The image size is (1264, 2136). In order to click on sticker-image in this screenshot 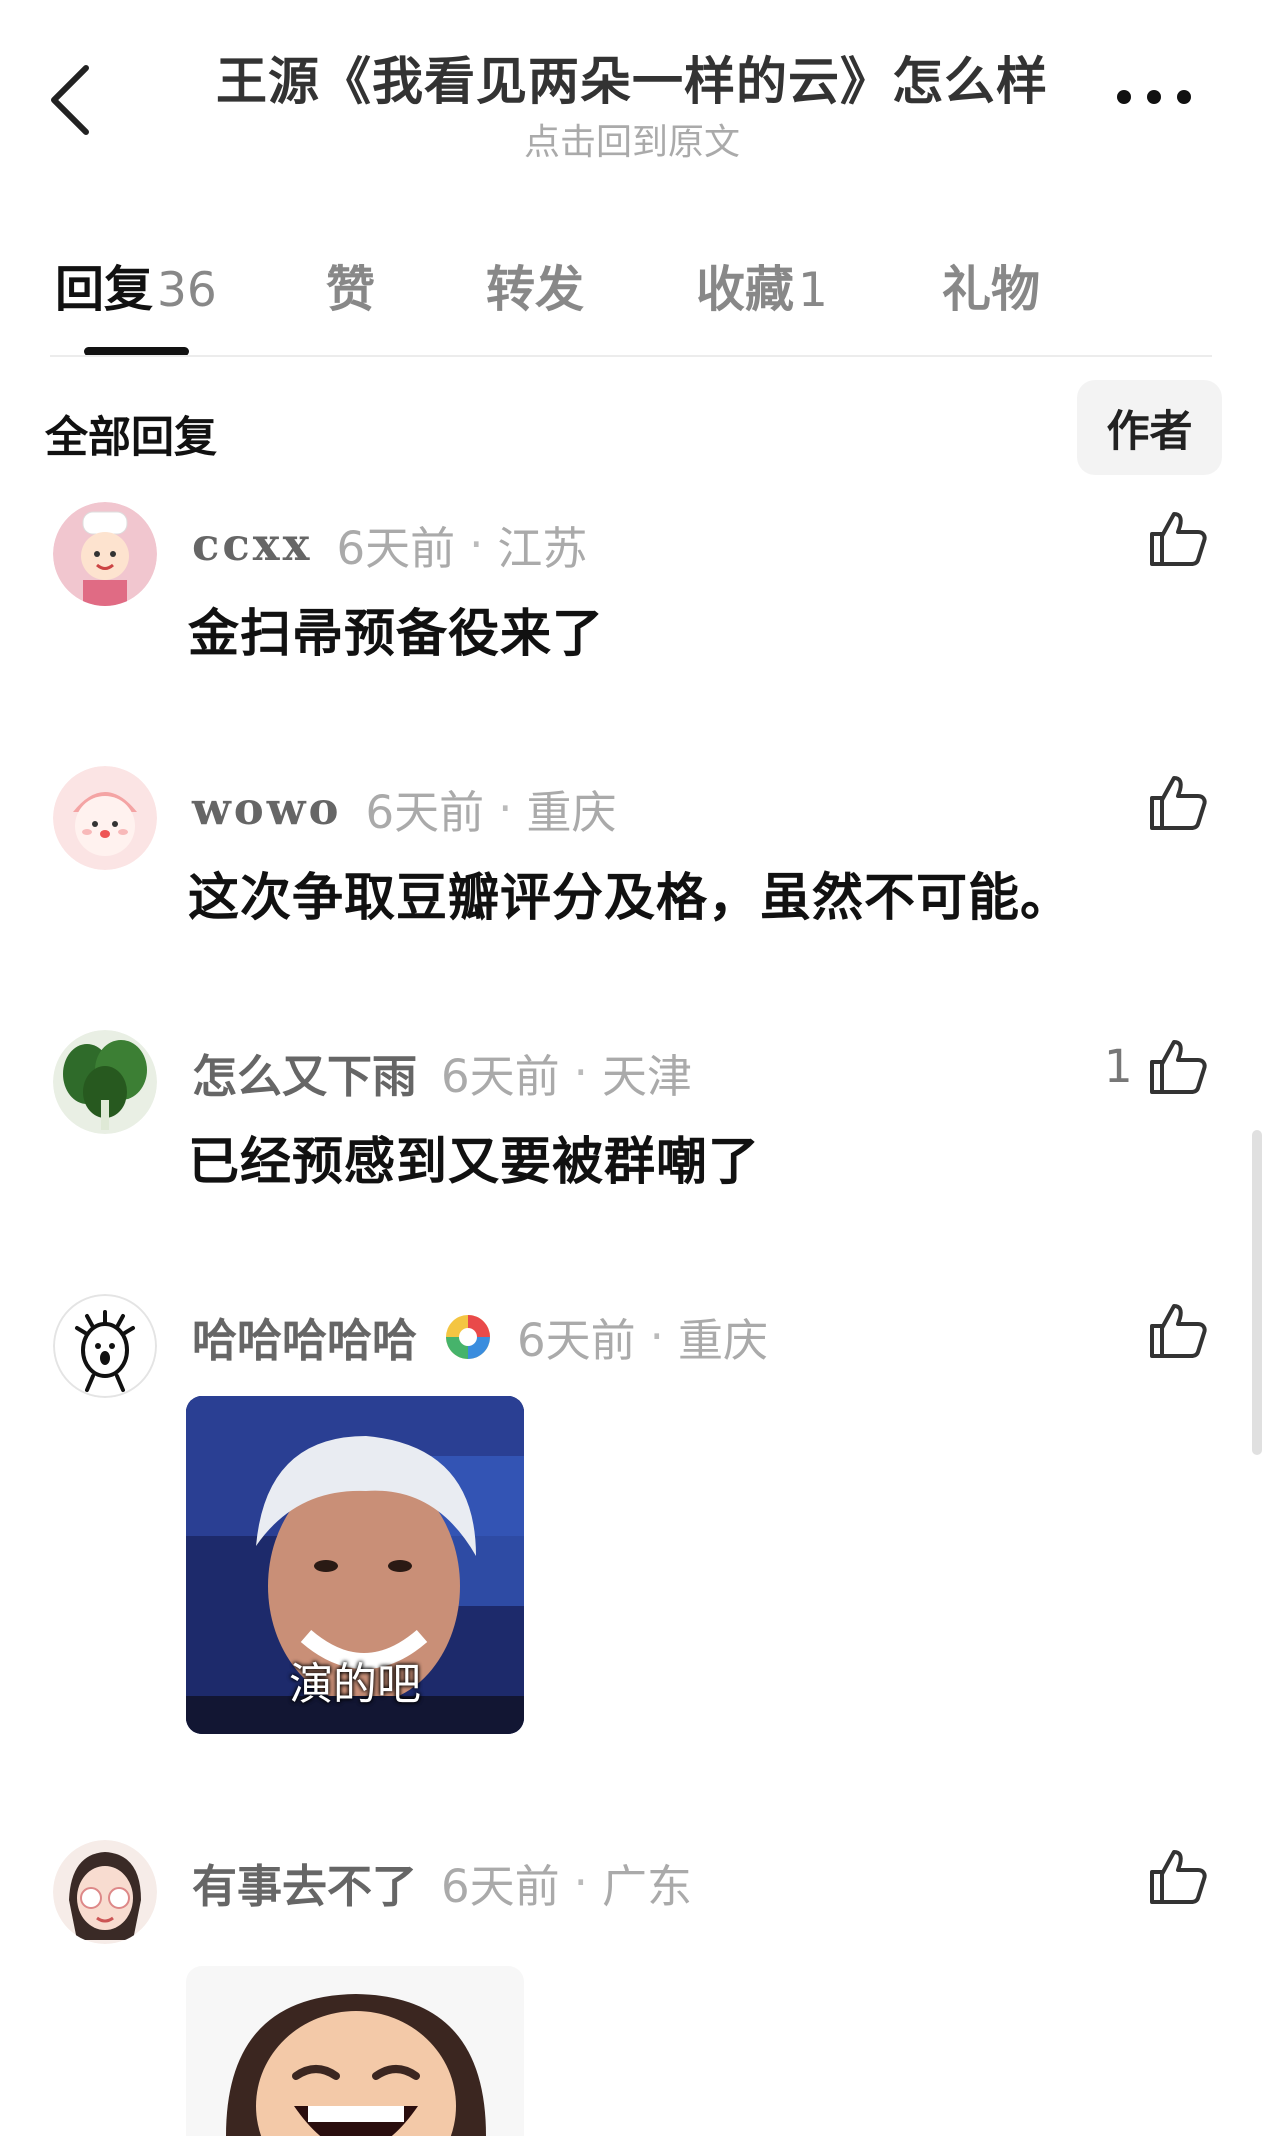, I will do `click(355, 2051)`.